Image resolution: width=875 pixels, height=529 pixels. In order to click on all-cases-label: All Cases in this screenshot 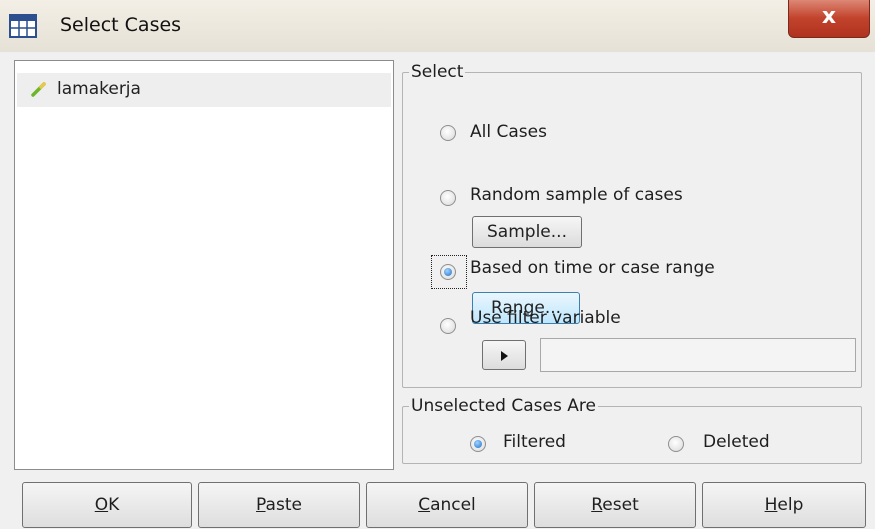, I will do `click(508, 132)`.